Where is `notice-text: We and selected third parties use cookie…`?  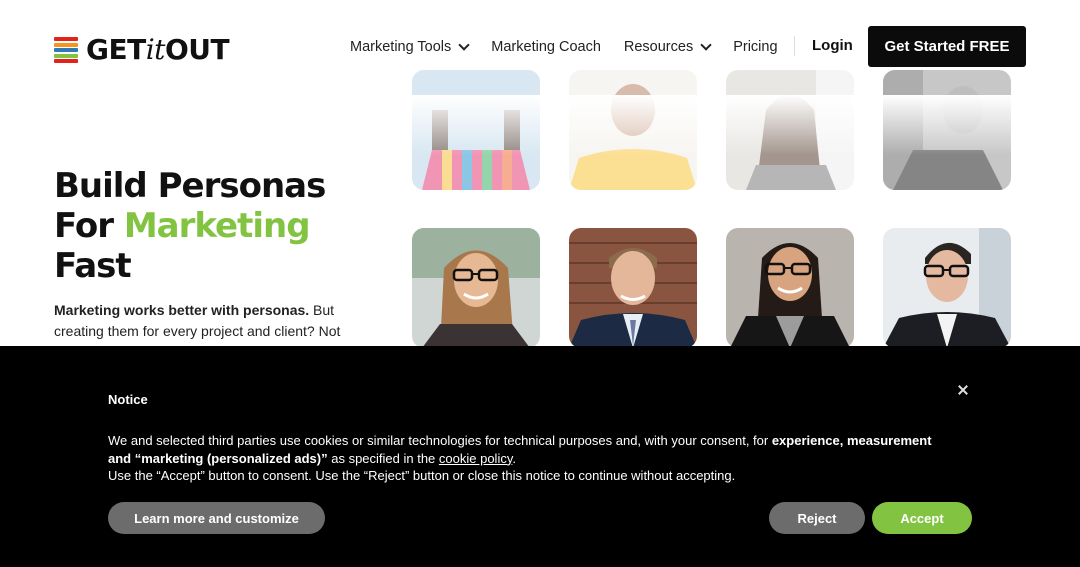 notice-text: We and selected third parties use cookie… is located at coordinates (520, 458).